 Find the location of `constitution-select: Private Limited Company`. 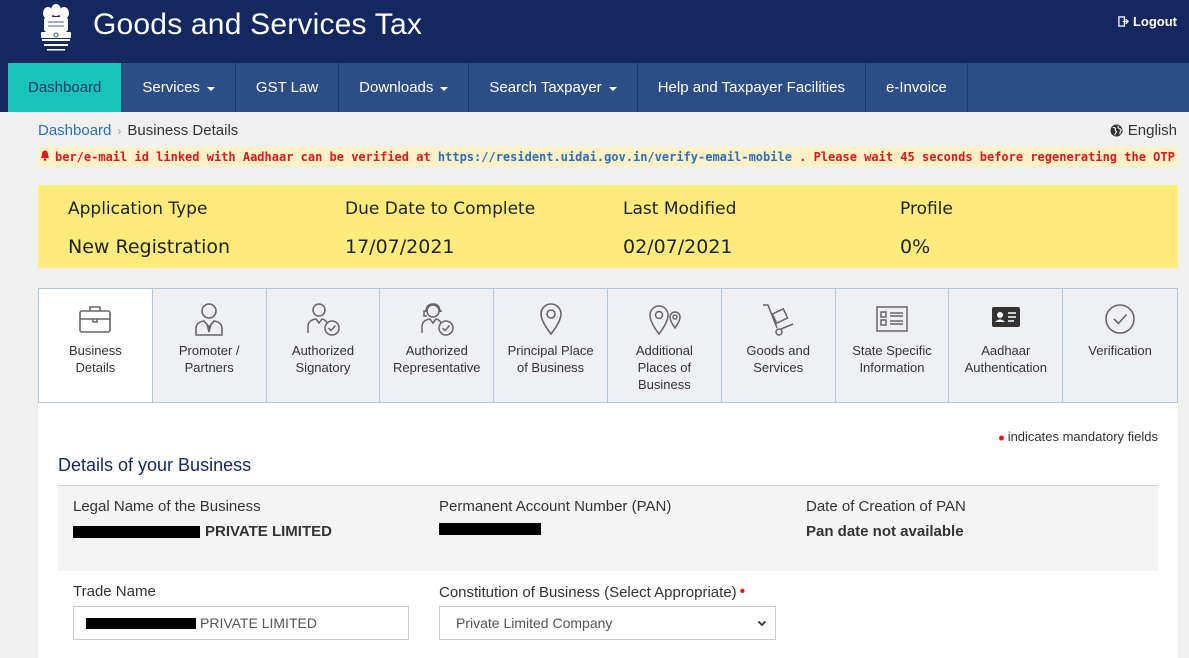

constitution-select: Private Limited Company is located at coordinates (607, 623).